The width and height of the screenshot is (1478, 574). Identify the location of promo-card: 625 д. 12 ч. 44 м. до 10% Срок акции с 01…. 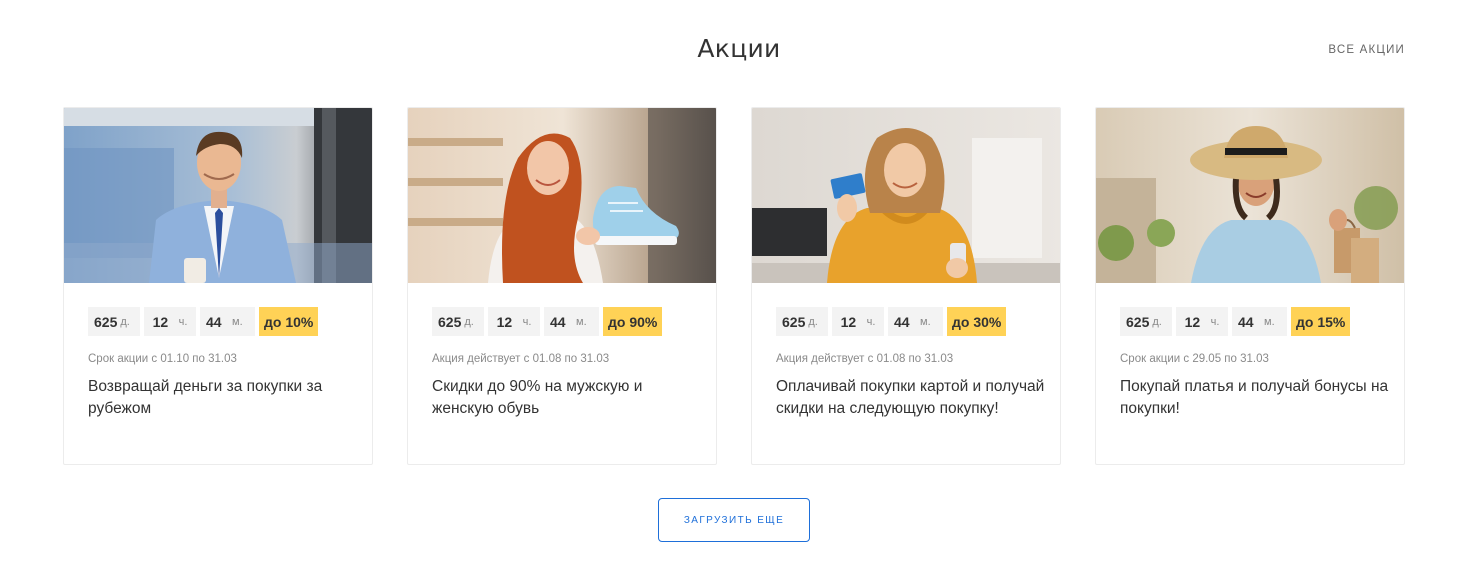
(218, 286).